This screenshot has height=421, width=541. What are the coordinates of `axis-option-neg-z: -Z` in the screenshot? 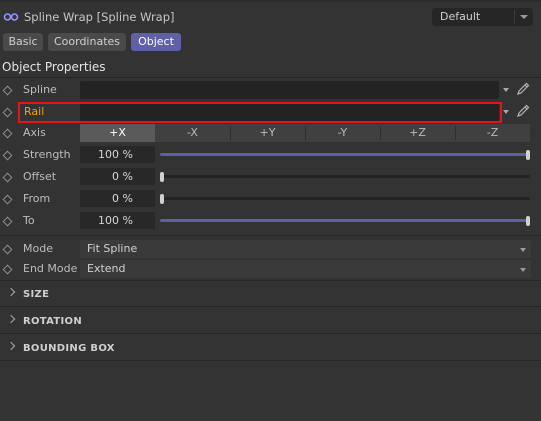 It's located at (492, 133).